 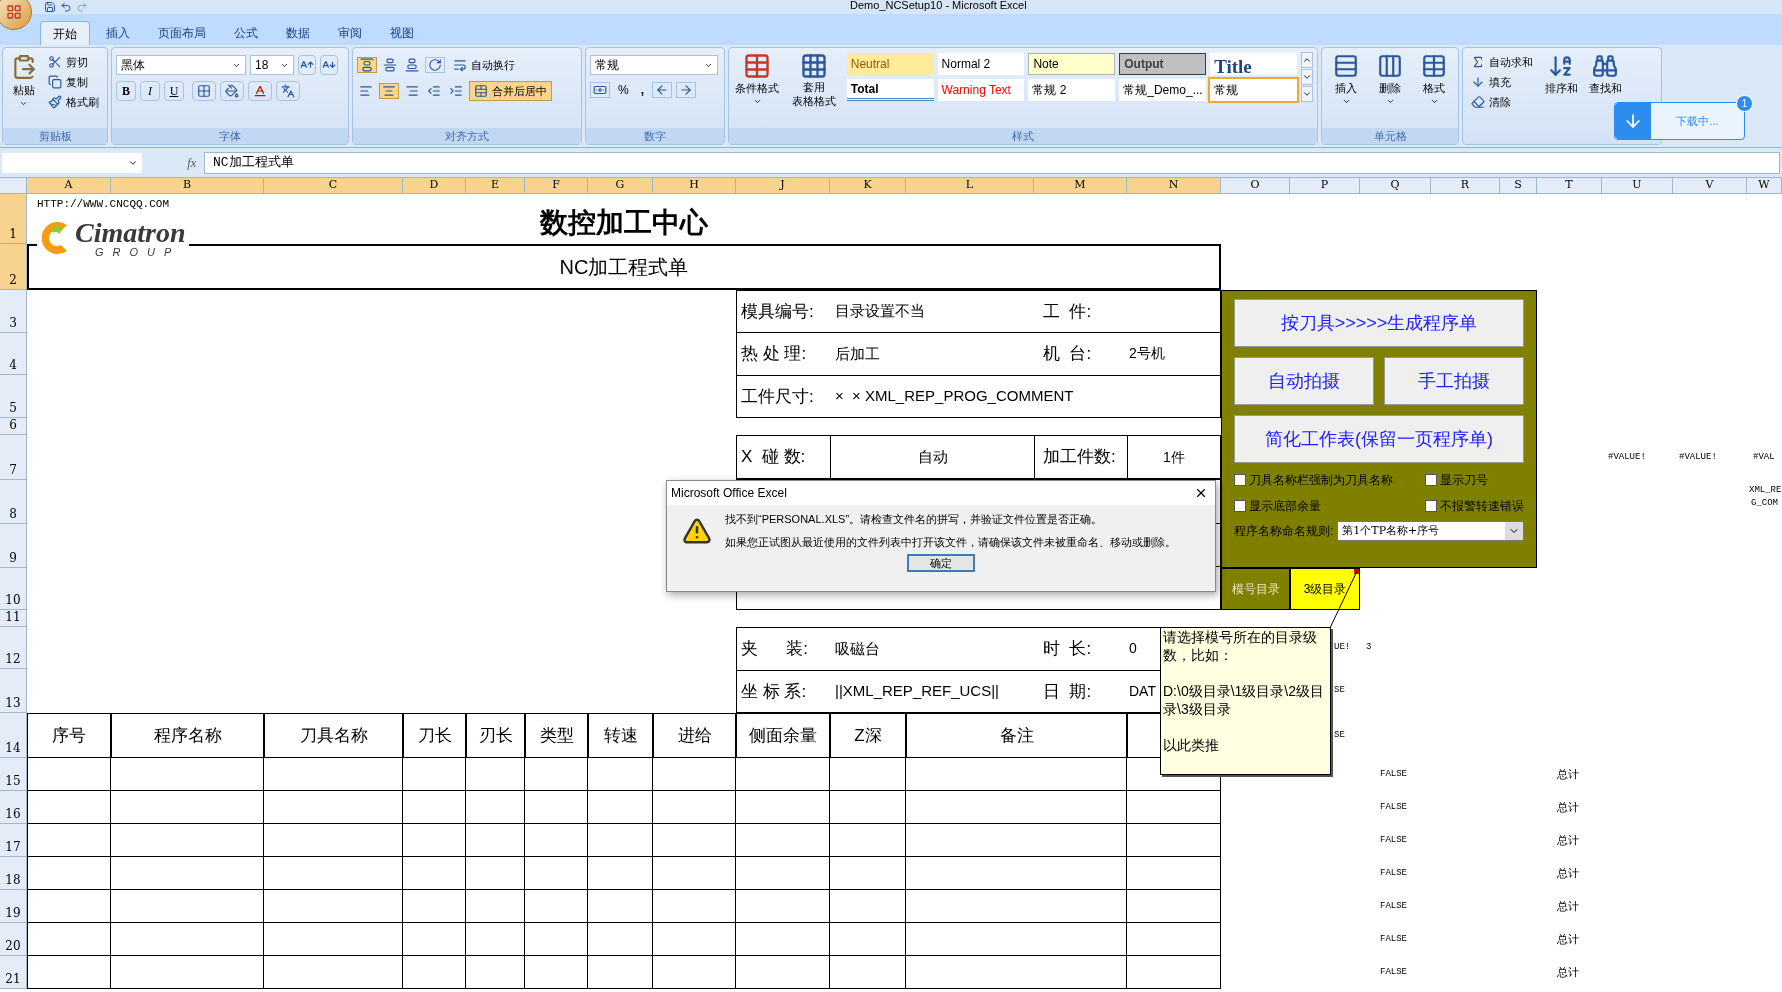 What do you see at coordinates (600, 90) in the screenshot?
I see `currency-button` at bounding box center [600, 90].